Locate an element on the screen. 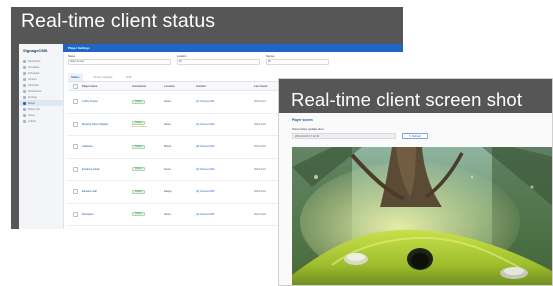 The image size is (553, 286). status-filter: Status Select an item is located at coordinates (119, 62).